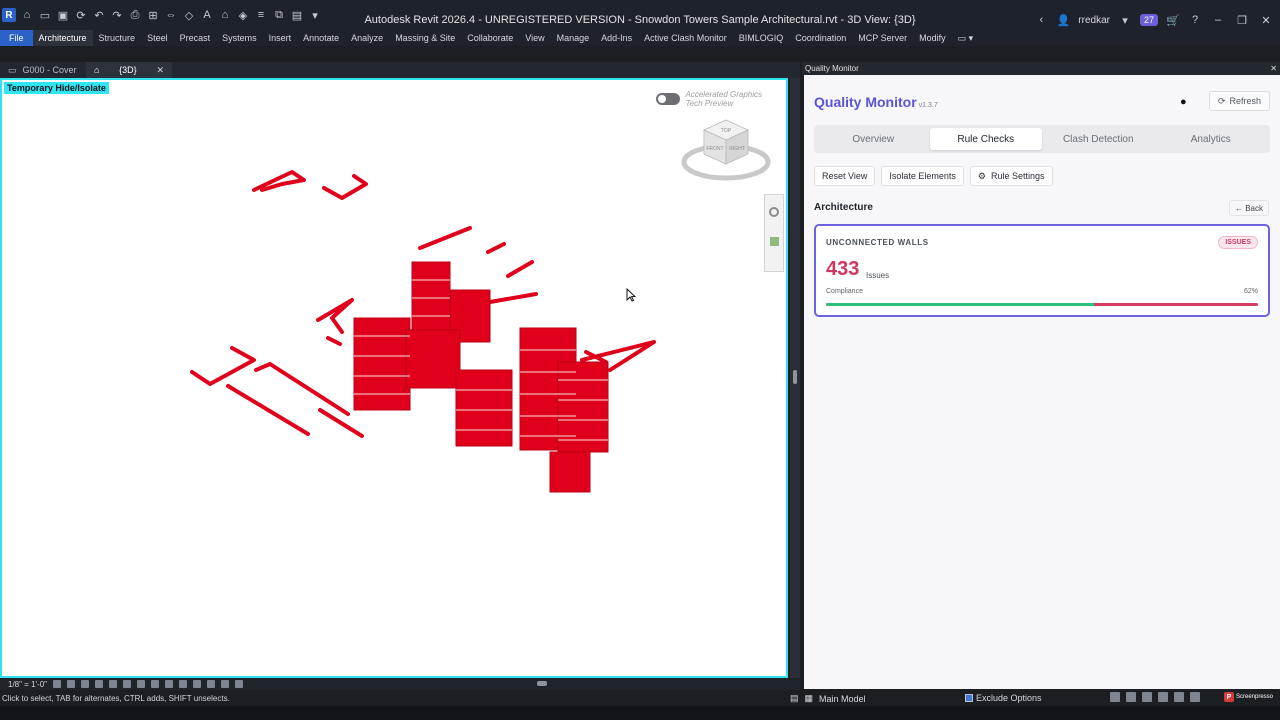 Image resolution: width=1280 pixels, height=720 pixels. What do you see at coordinates (985, 139) in the screenshot?
I see `tab-rule-checks: Rule Checks` at bounding box center [985, 139].